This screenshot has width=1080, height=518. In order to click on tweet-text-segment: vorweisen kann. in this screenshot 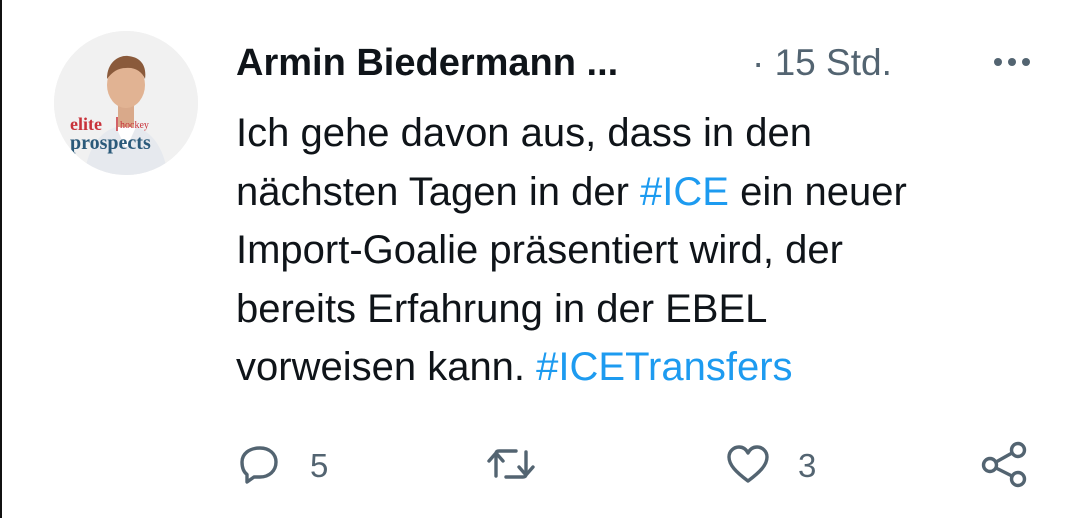, I will do `click(386, 367)`.